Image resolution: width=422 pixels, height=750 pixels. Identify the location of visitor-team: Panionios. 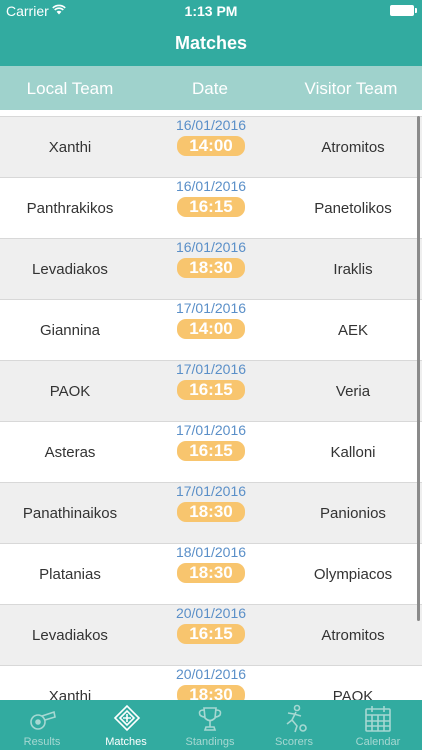
(353, 513).